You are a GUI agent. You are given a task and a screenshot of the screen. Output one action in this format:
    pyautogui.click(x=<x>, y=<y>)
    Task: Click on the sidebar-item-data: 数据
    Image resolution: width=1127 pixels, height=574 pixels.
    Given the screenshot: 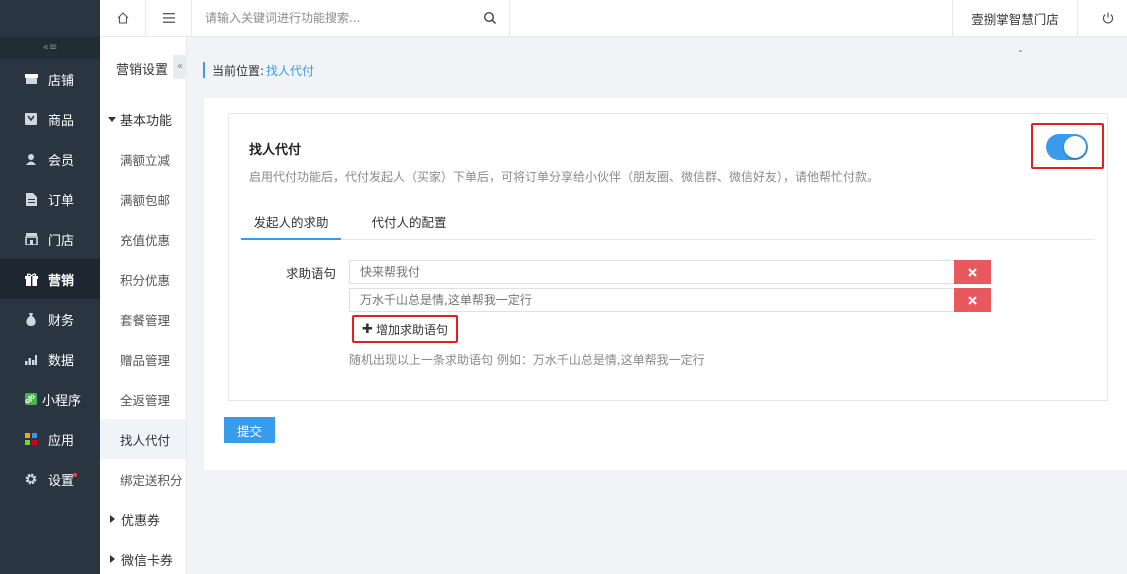 What is the action you would take?
    pyautogui.click(x=50, y=359)
    